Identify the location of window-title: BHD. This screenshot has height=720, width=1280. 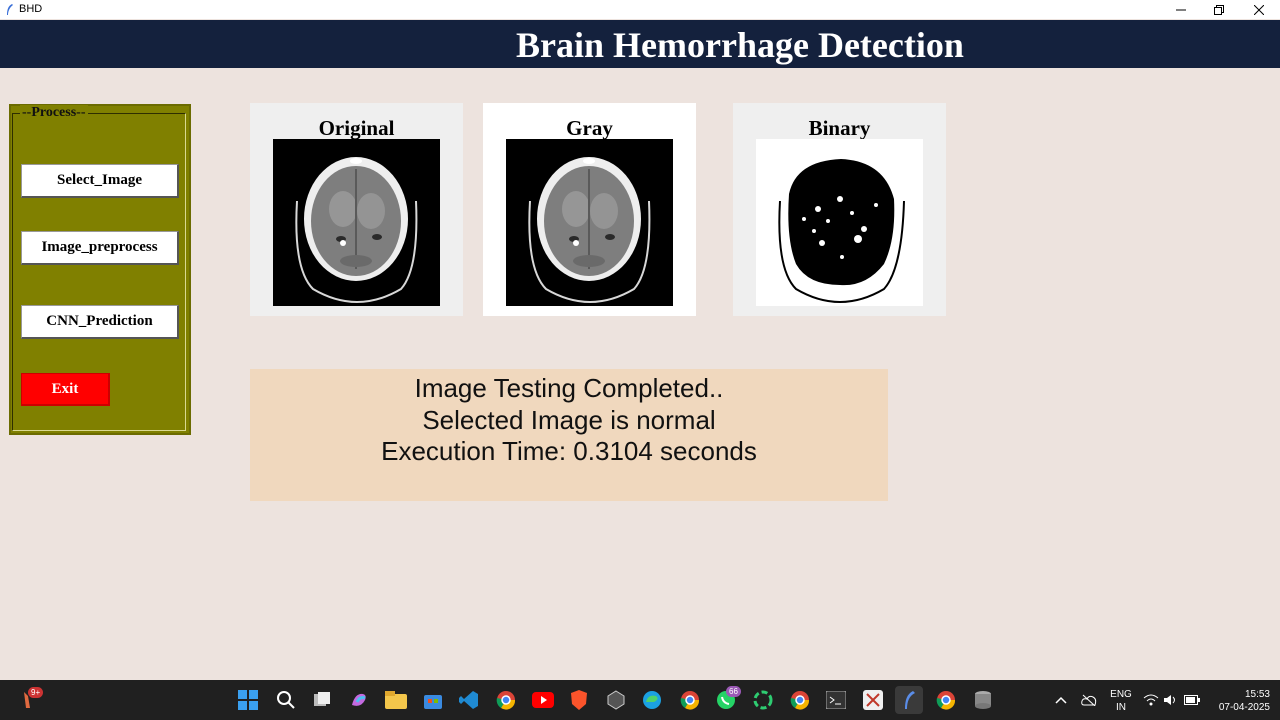
(31, 9).